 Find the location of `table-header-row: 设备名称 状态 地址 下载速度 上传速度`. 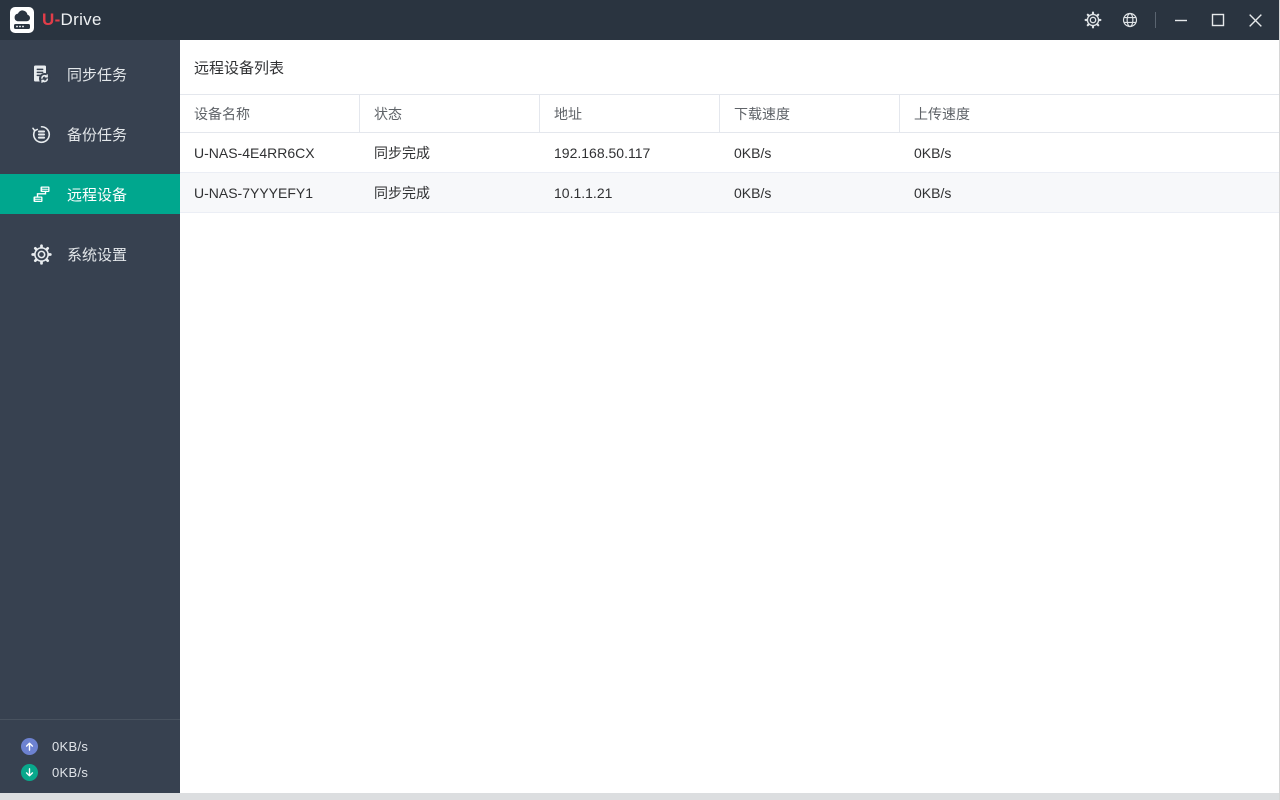

table-header-row: 设备名称 状态 地址 下载速度 上传速度 is located at coordinates (729, 113).